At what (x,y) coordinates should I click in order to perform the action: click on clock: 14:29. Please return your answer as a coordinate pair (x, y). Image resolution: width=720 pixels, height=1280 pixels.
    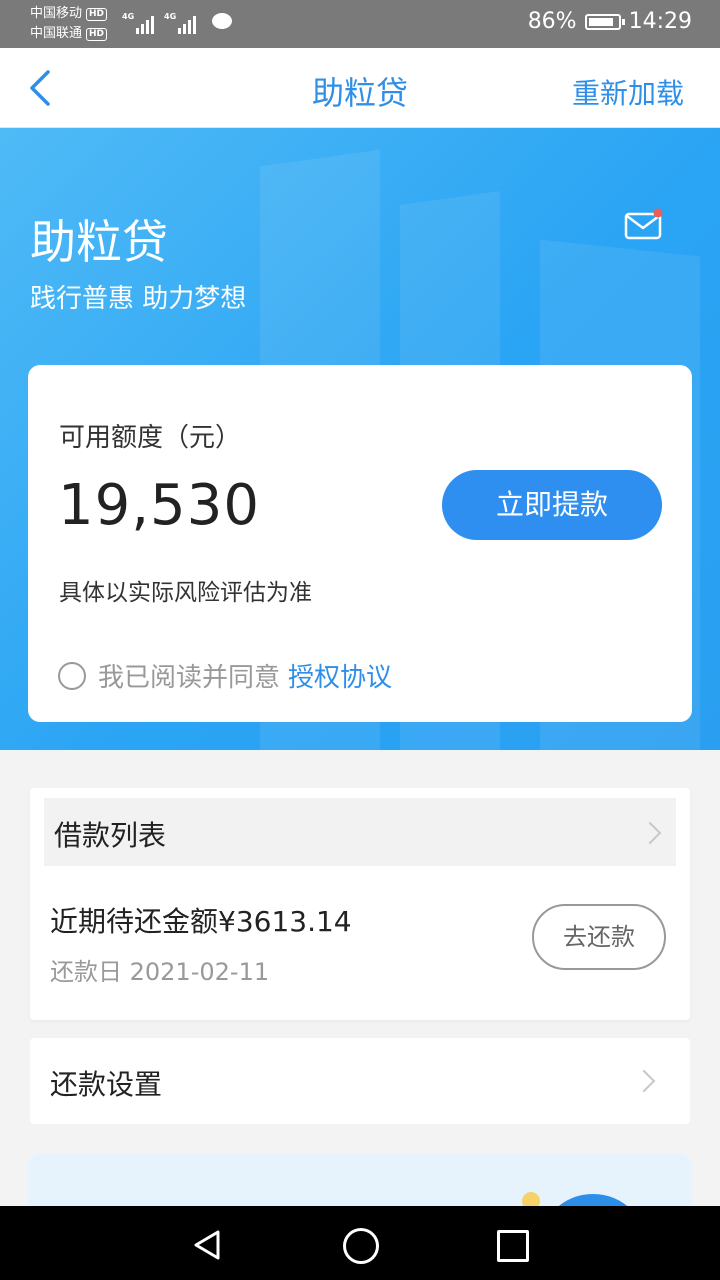
    Looking at the image, I should click on (660, 21).